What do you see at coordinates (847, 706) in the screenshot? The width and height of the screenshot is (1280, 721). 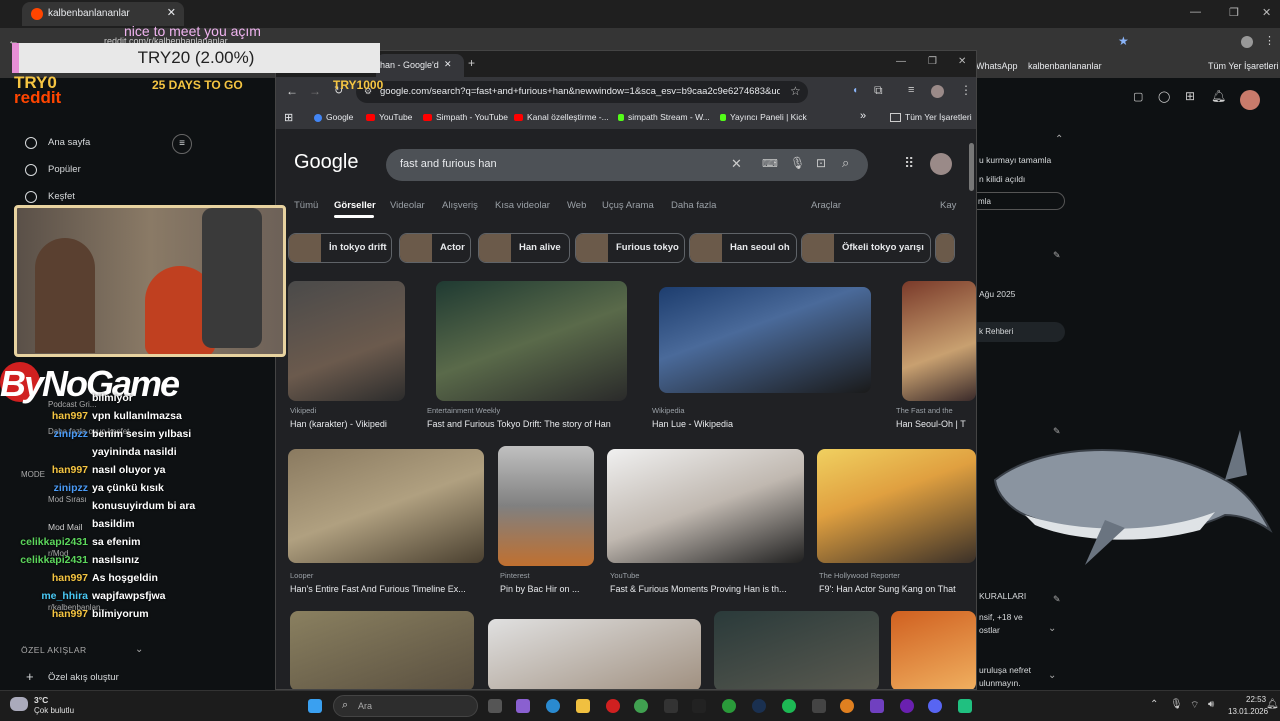 I see `app-icon` at bounding box center [847, 706].